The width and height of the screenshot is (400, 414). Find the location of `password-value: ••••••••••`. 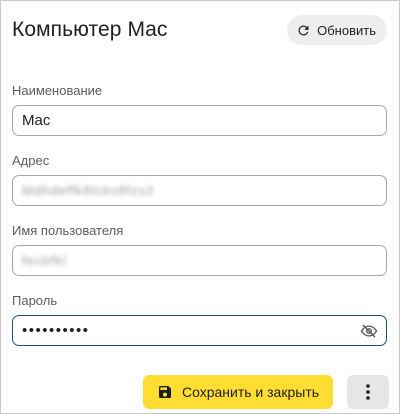

password-value: •••••••••• is located at coordinates (56, 330).